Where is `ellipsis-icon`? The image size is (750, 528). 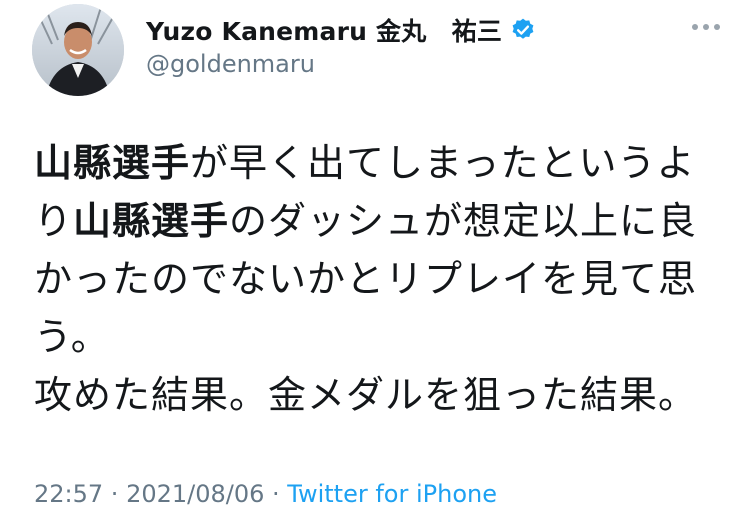
ellipsis-icon is located at coordinates (706, 27).